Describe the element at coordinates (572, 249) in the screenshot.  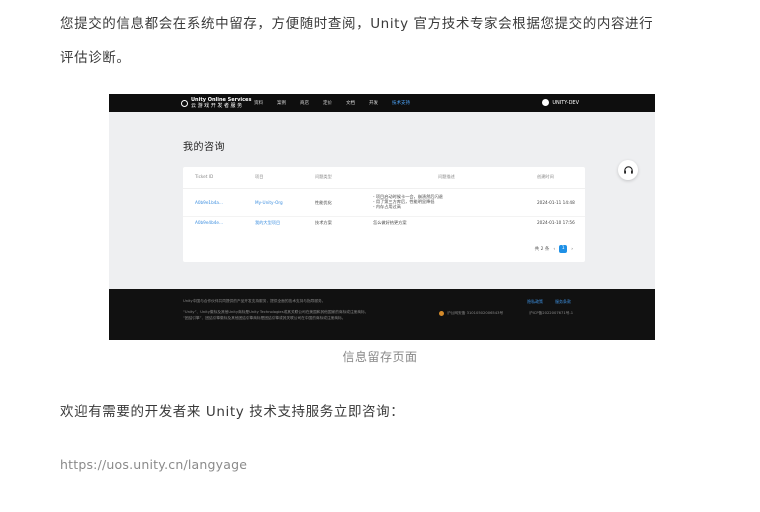
I see `next-page-icon: ›` at that location.